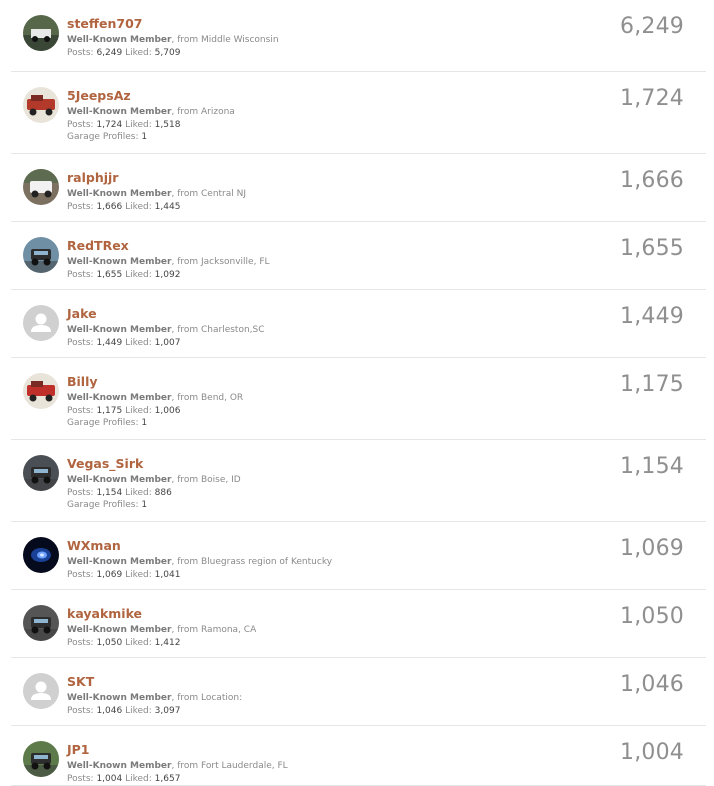  Describe the element at coordinates (155, 381) in the screenshot. I see `member-username-link: Billy` at that location.